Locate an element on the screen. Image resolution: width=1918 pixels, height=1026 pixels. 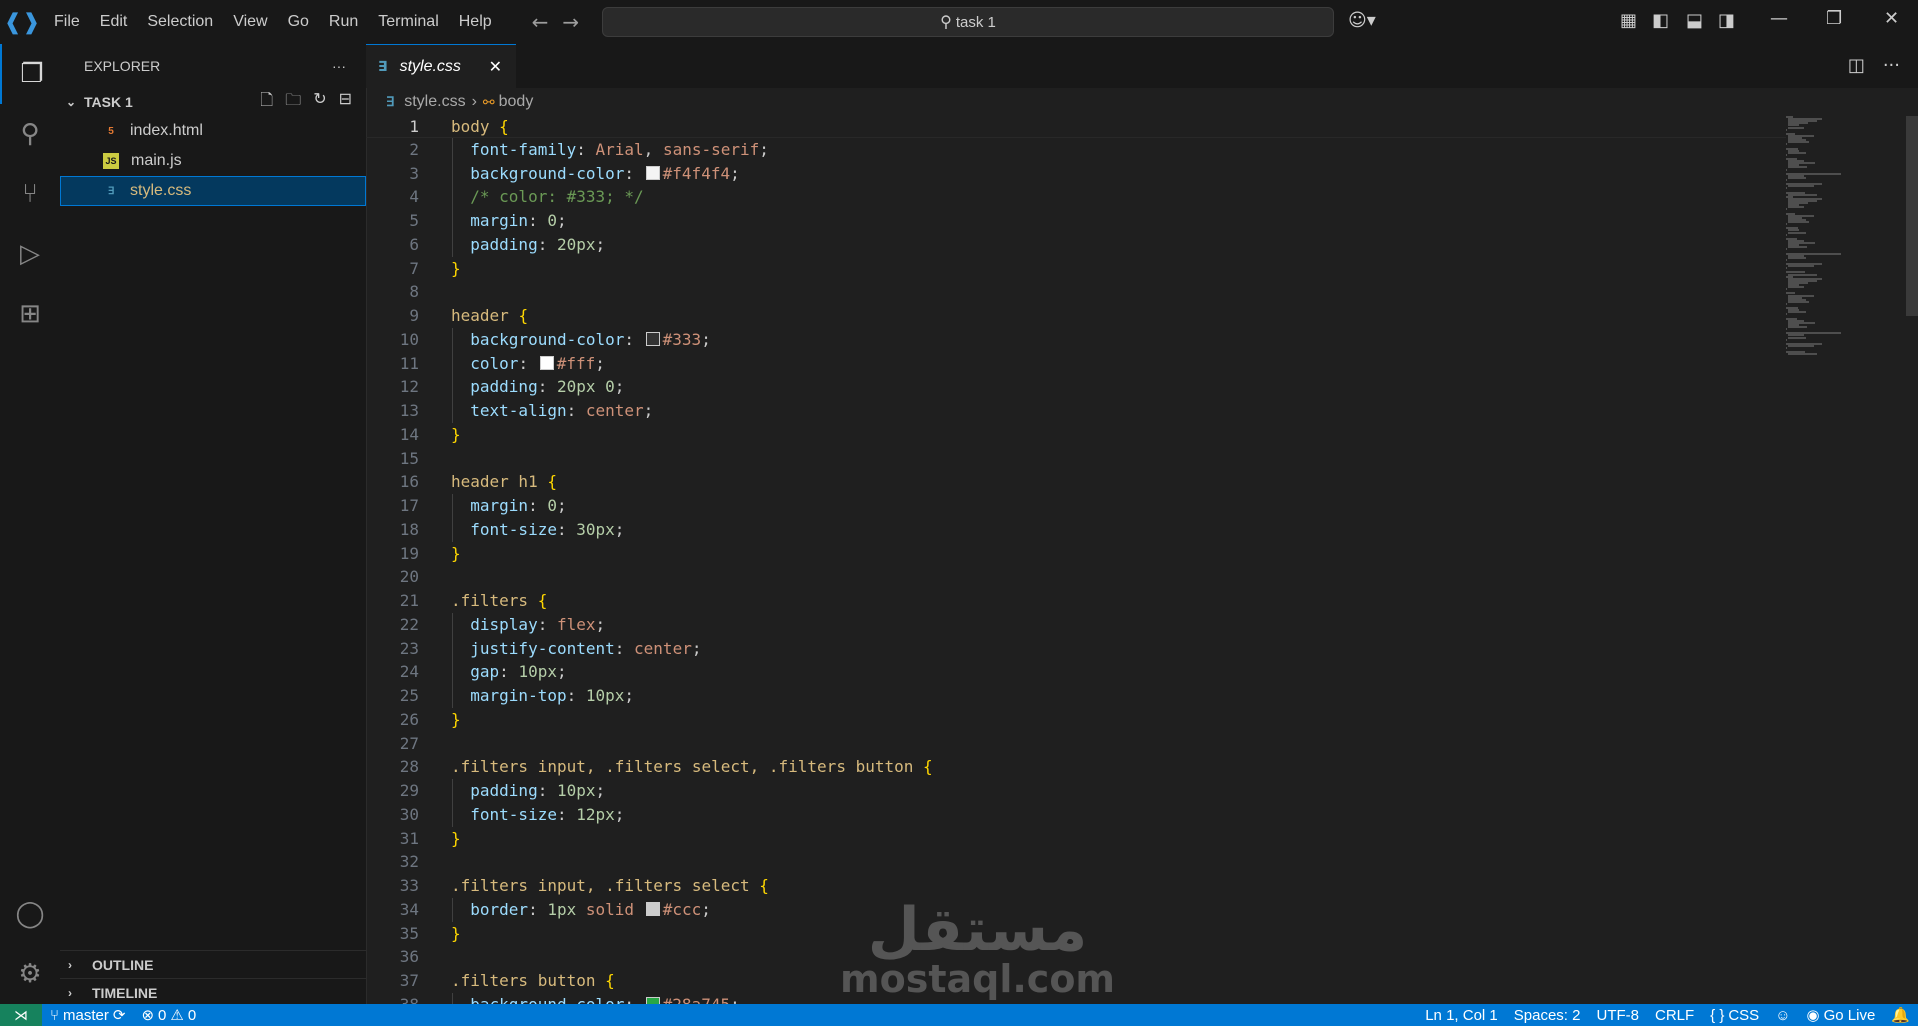
breadcrumb-symbol: body is located at coordinates (516, 102).